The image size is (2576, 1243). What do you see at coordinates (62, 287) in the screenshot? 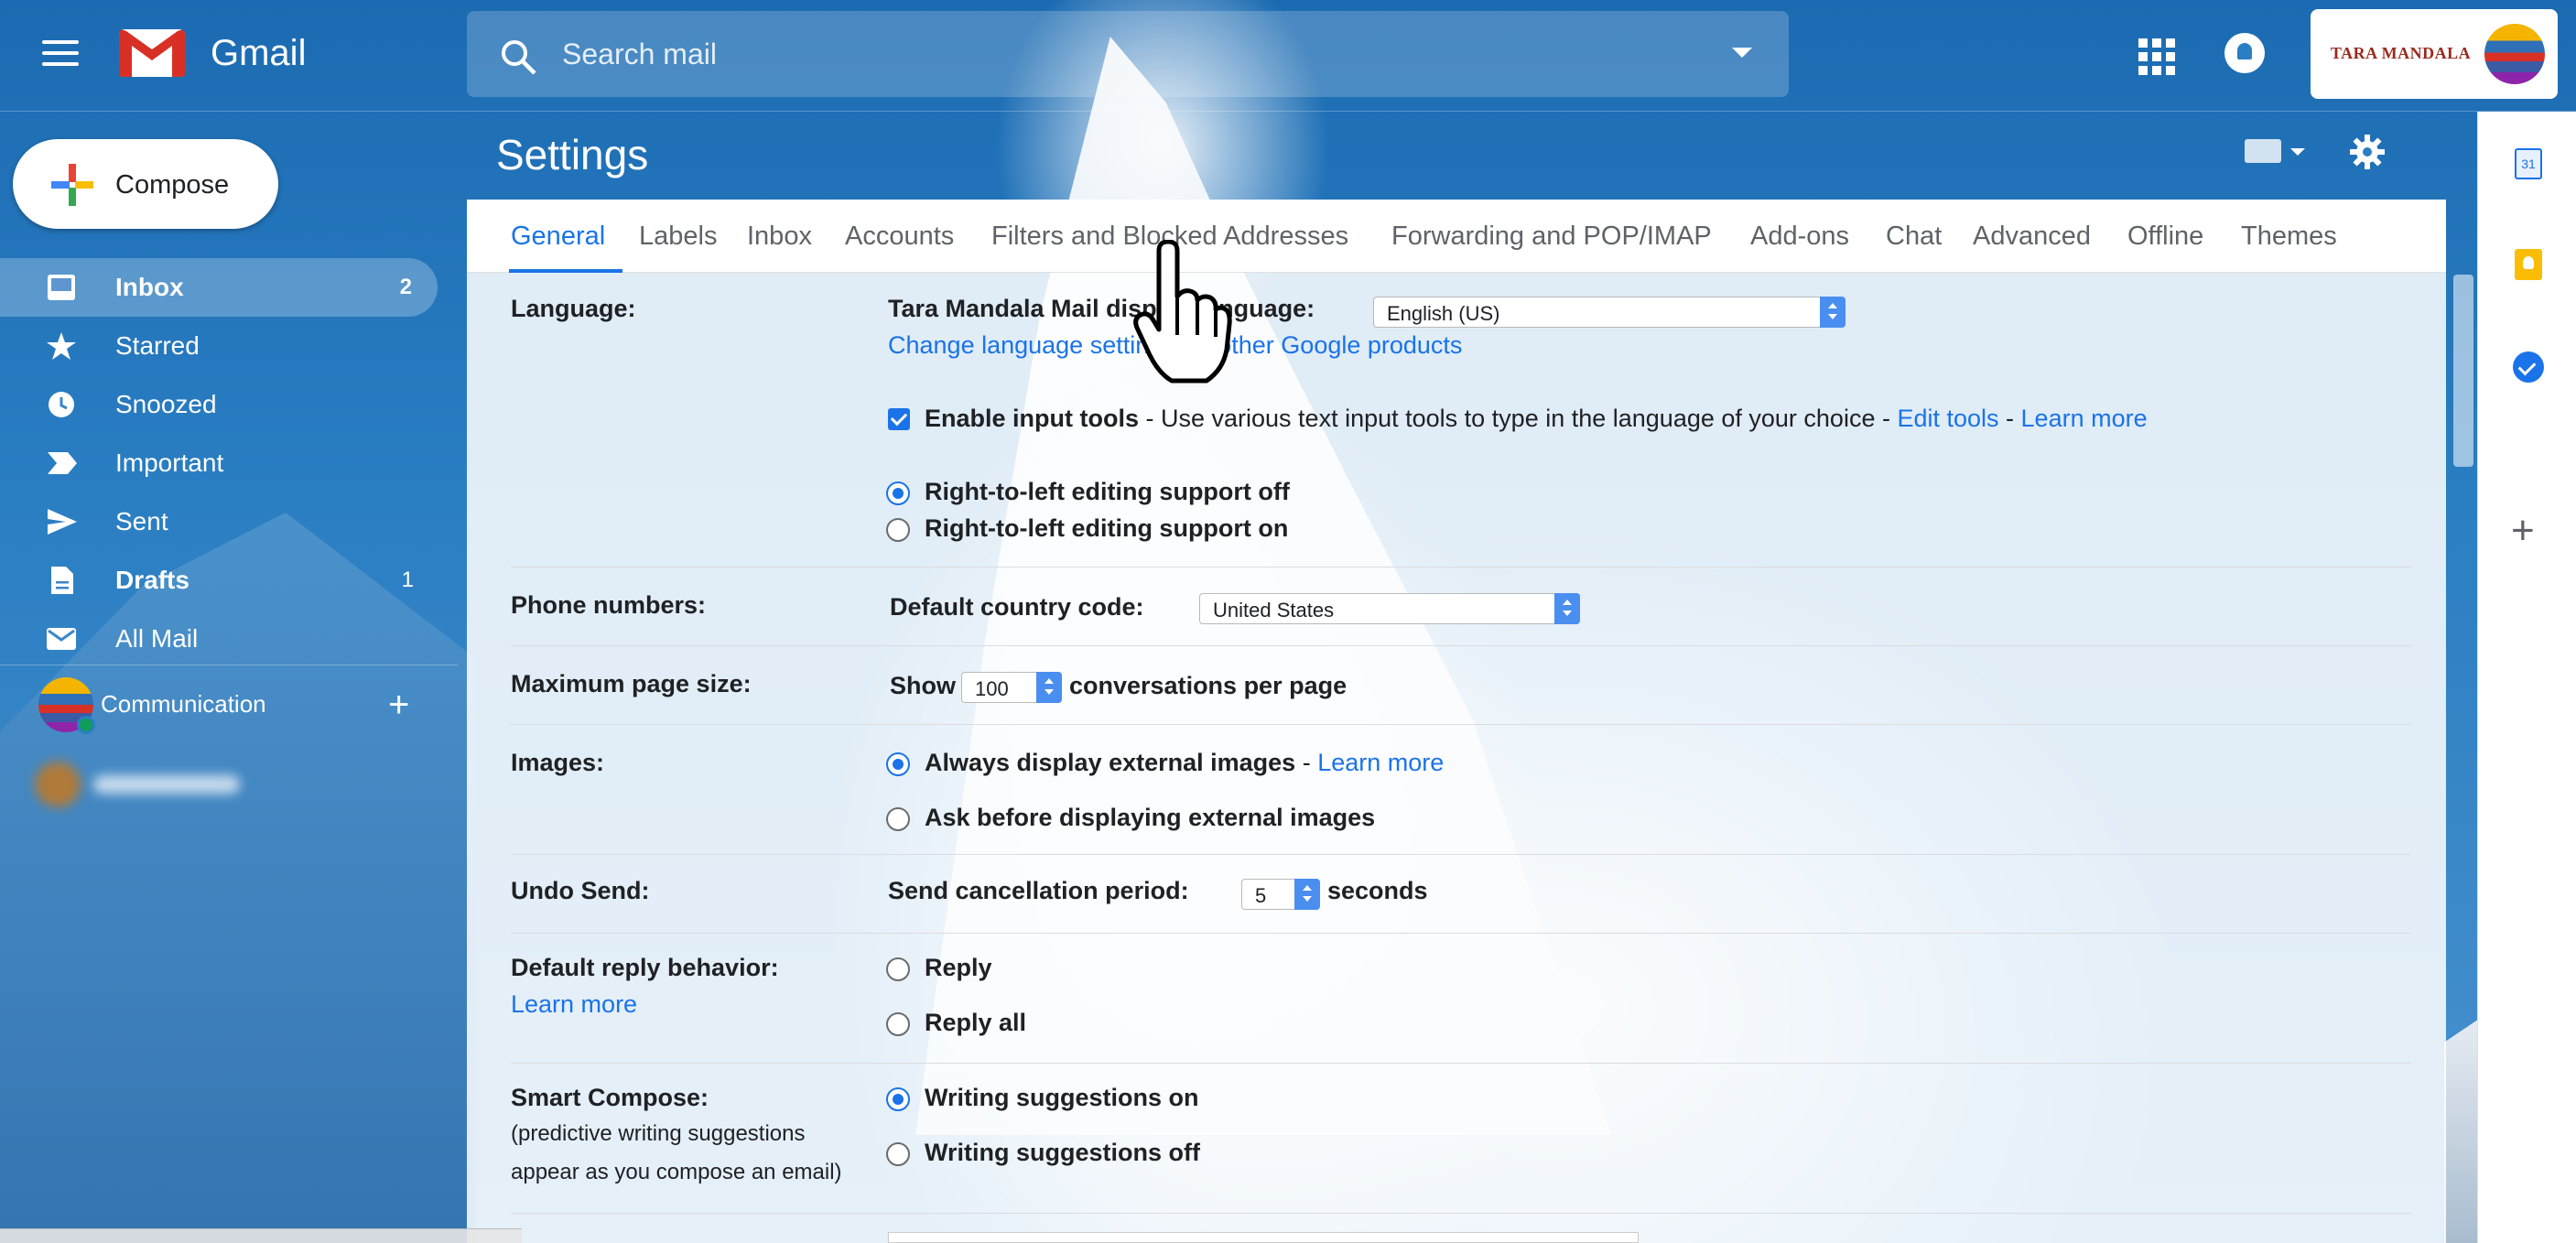
I see `inbox-icon` at bounding box center [62, 287].